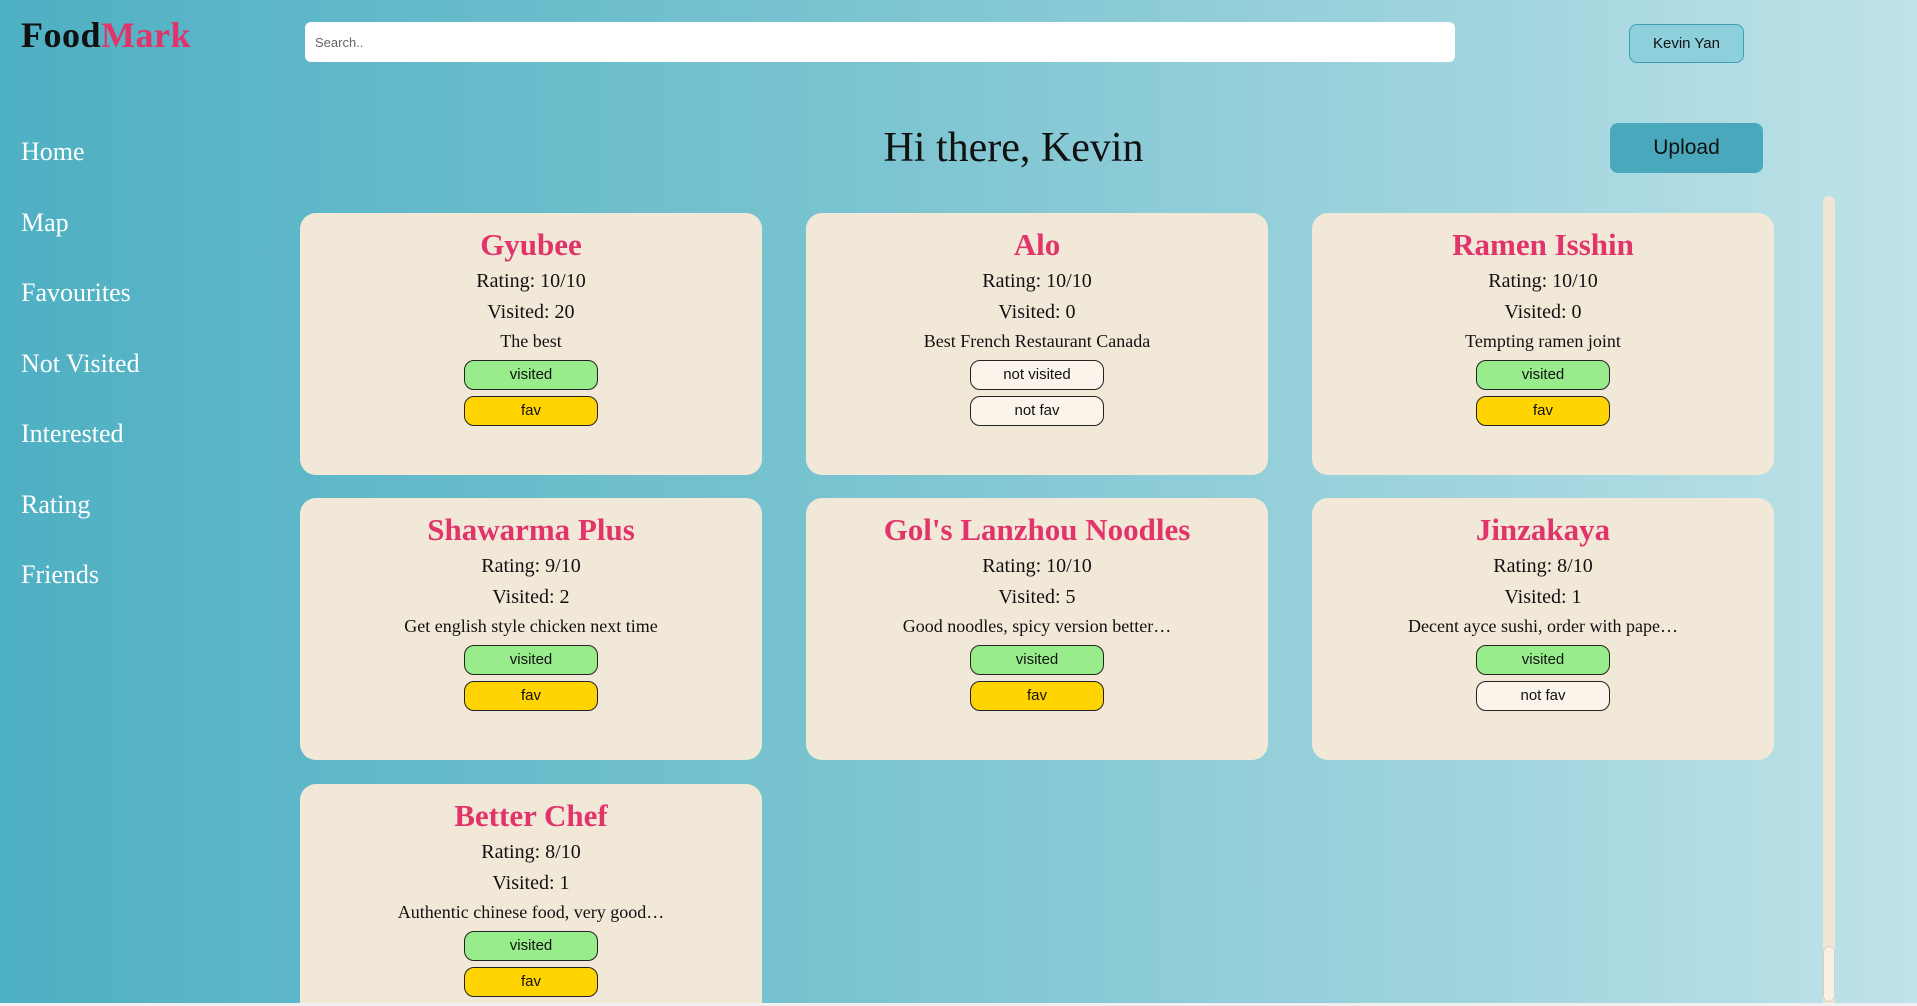 This screenshot has height=1006, width=1917. I want to click on nav-item-map: Map, so click(80, 238).